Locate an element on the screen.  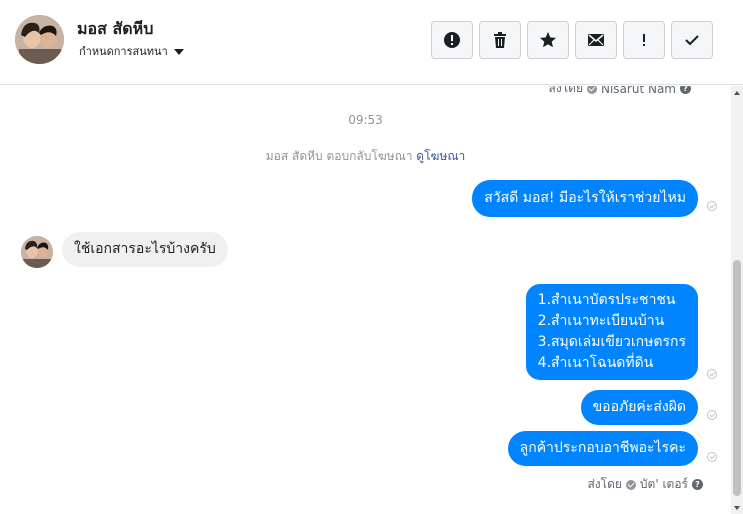
outgoing-message: สวัสดี มอส! มีอะไรให้เราช่วยไหม is located at coordinates (585, 198).